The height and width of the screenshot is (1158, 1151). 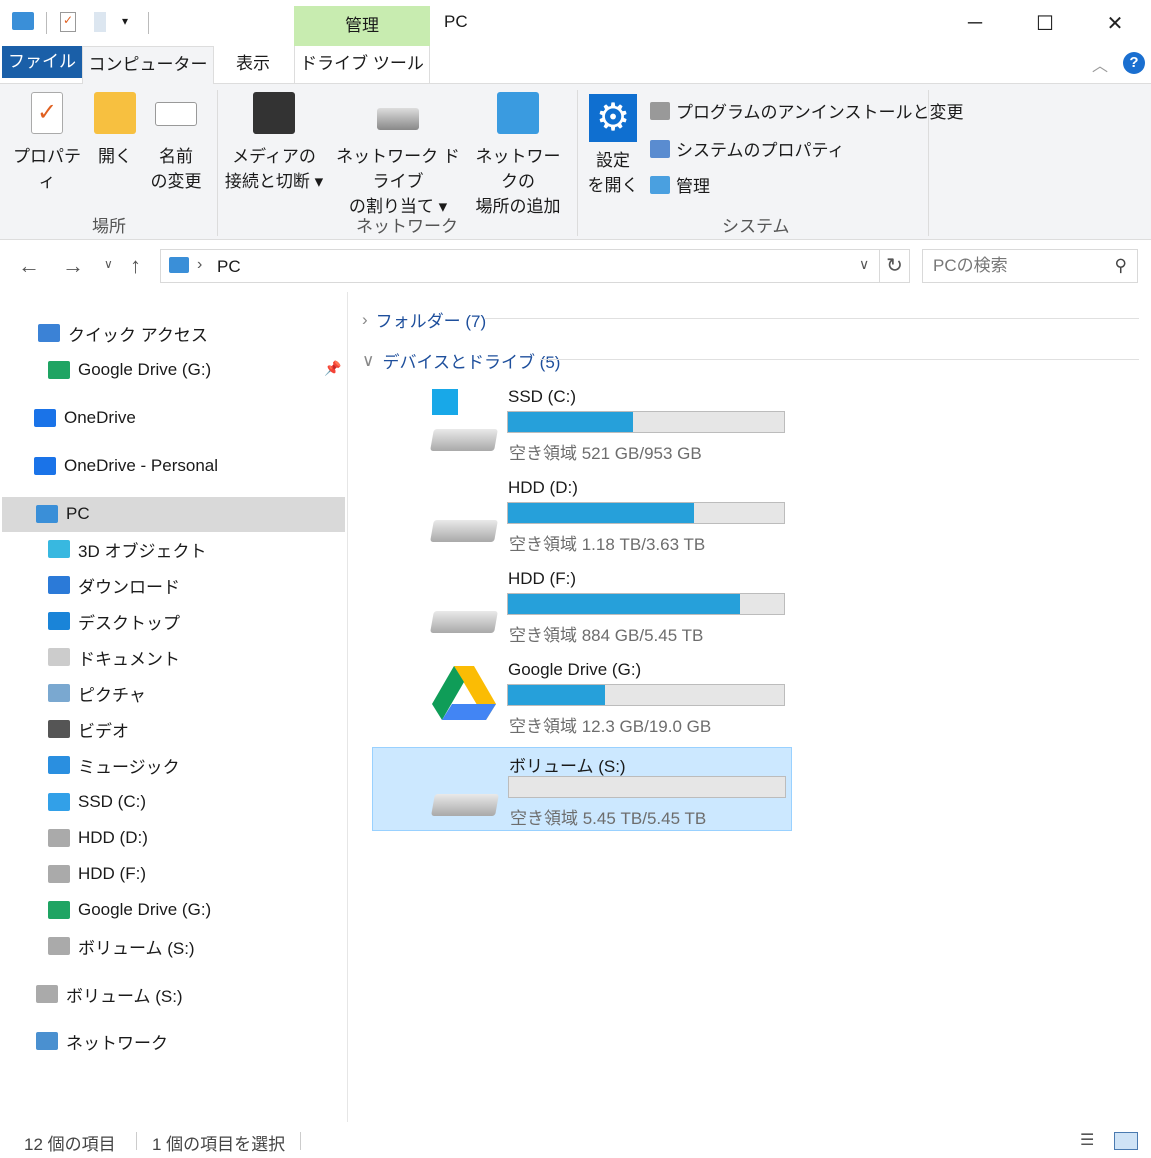 What do you see at coordinates (680, 184) in the screenshot?
I see `manage-button: 管理` at bounding box center [680, 184].